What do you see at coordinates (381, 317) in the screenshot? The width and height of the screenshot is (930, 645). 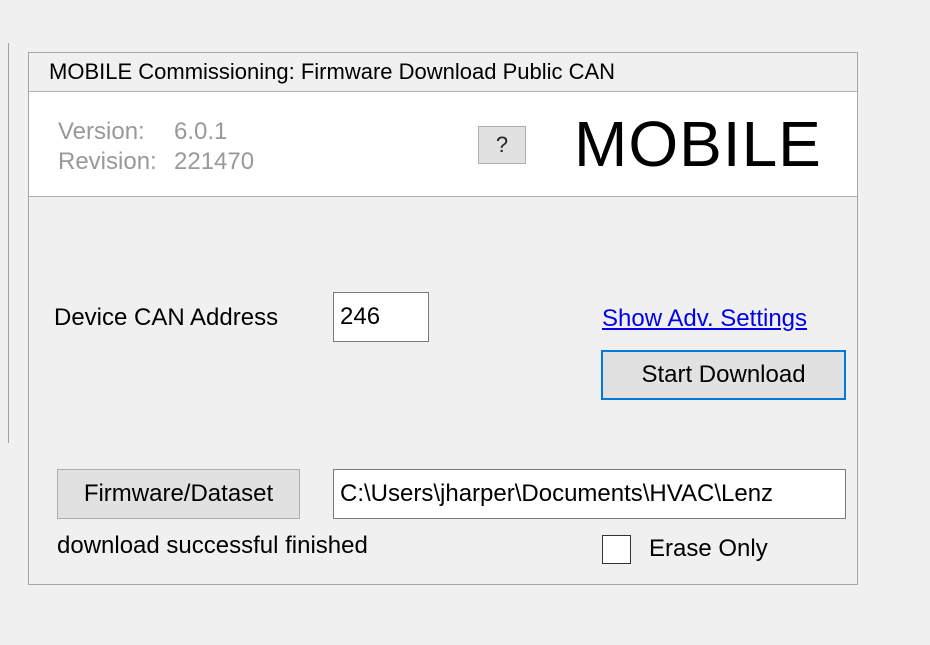 I see `can-address-input` at bounding box center [381, 317].